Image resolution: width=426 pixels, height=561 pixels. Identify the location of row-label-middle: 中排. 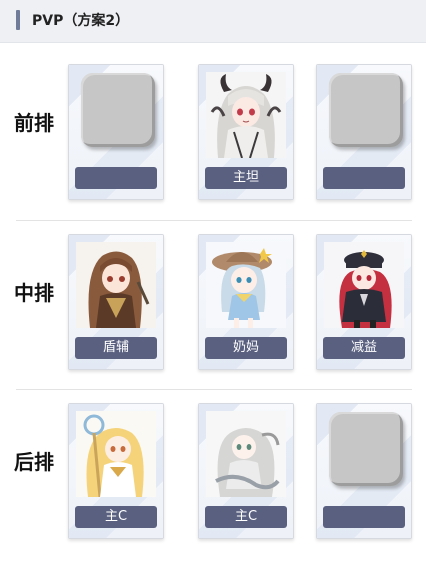
(34, 293).